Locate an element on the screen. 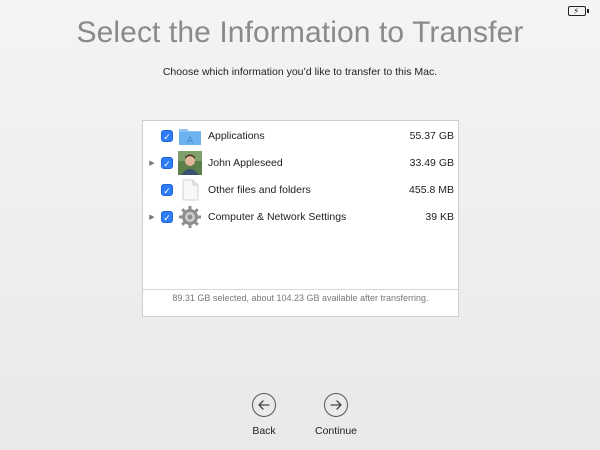 The image size is (600, 450). list-item-settings: ▶ ✓ Computer & Network Settings 39 KB is located at coordinates (300, 217).